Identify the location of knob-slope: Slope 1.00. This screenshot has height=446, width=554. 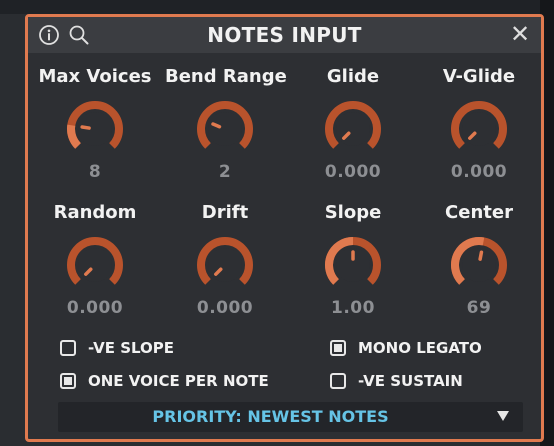
(353, 259).